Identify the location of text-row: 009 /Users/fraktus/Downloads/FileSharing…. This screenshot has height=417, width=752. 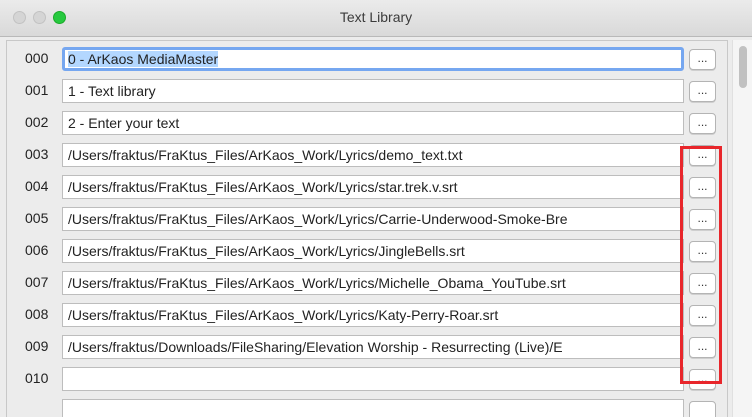
(367, 347).